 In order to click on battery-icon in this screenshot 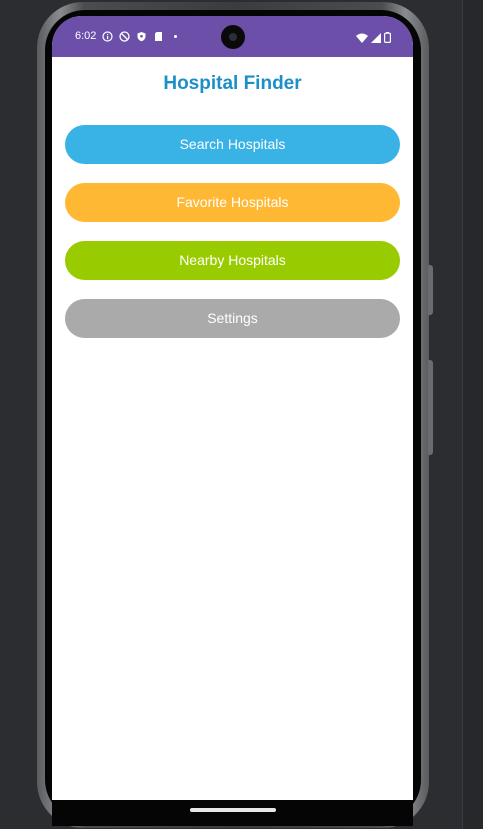, I will do `click(388, 39)`.